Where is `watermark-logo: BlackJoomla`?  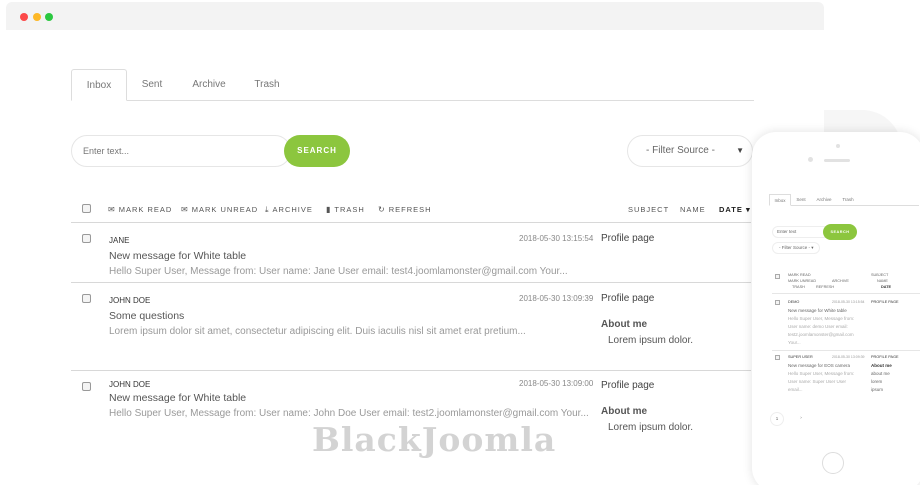
watermark-logo: BlackJoomla is located at coordinates (434, 439).